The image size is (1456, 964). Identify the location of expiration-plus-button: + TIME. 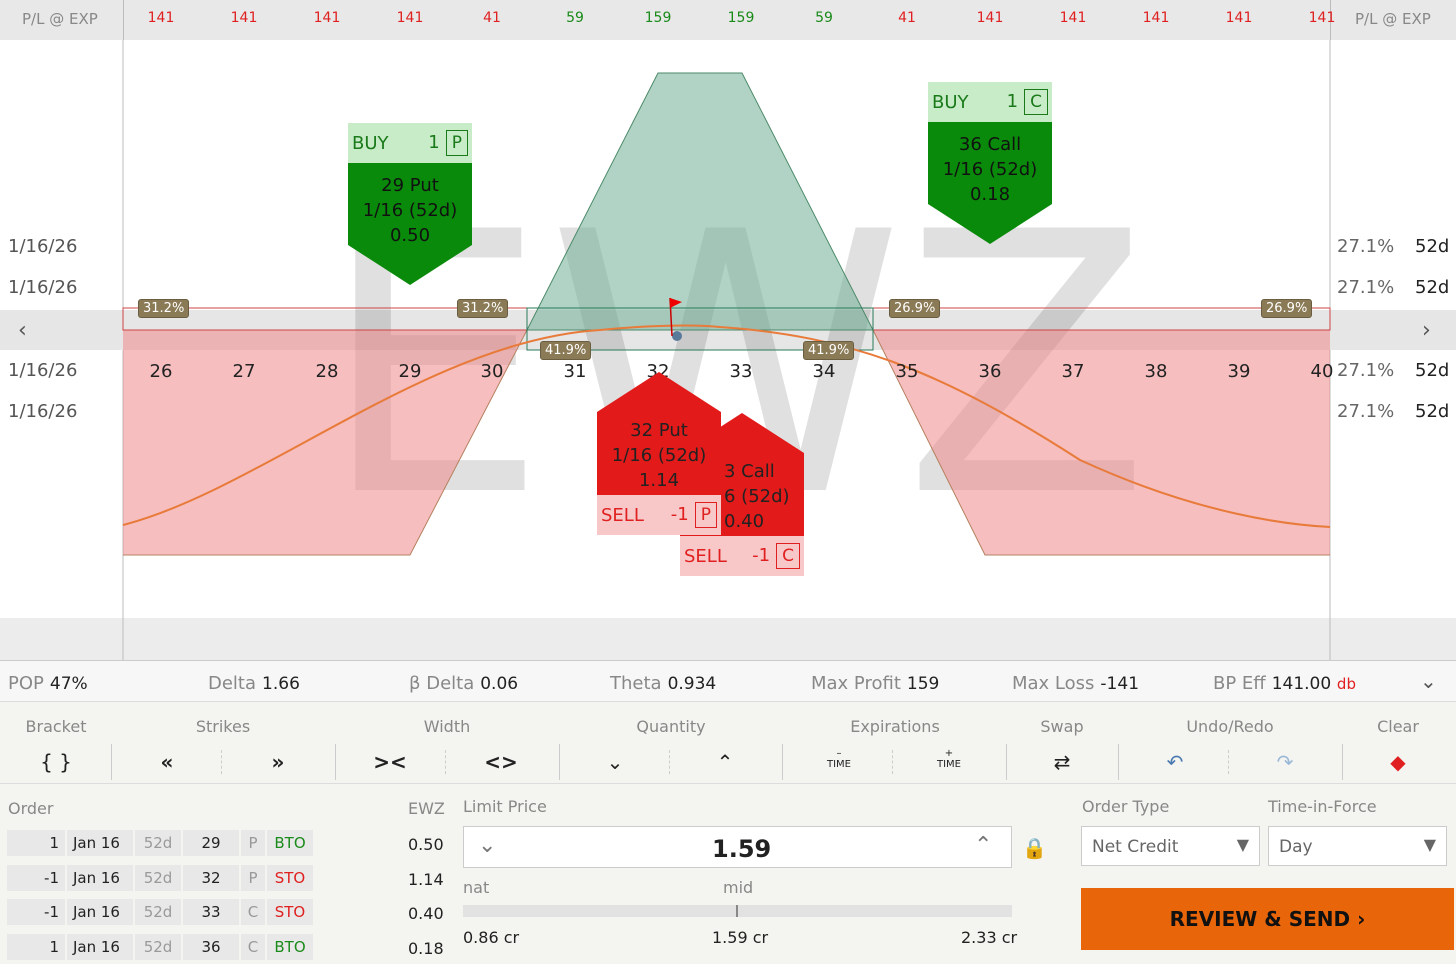
(949, 759).